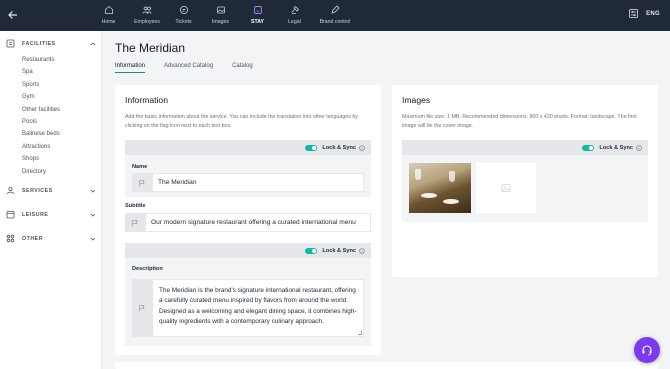 The width and height of the screenshot is (670, 369). What do you see at coordinates (37, 190) in the screenshot?
I see `section-title: SERVICES` at bounding box center [37, 190].